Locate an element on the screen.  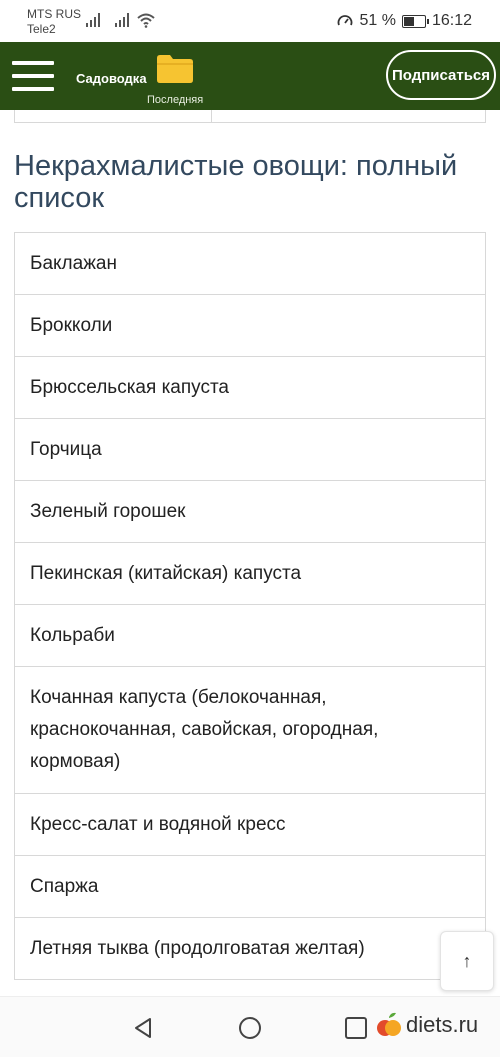
table-cell: Спаржа is located at coordinates (250, 886).